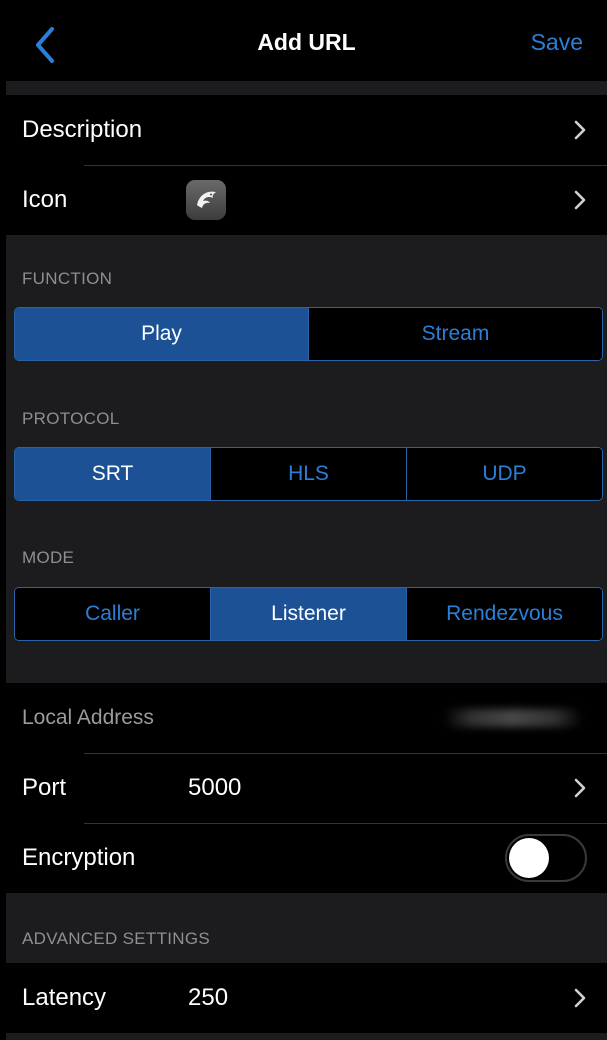  Describe the element at coordinates (82, 129) in the screenshot. I see `description-label: Description` at that location.